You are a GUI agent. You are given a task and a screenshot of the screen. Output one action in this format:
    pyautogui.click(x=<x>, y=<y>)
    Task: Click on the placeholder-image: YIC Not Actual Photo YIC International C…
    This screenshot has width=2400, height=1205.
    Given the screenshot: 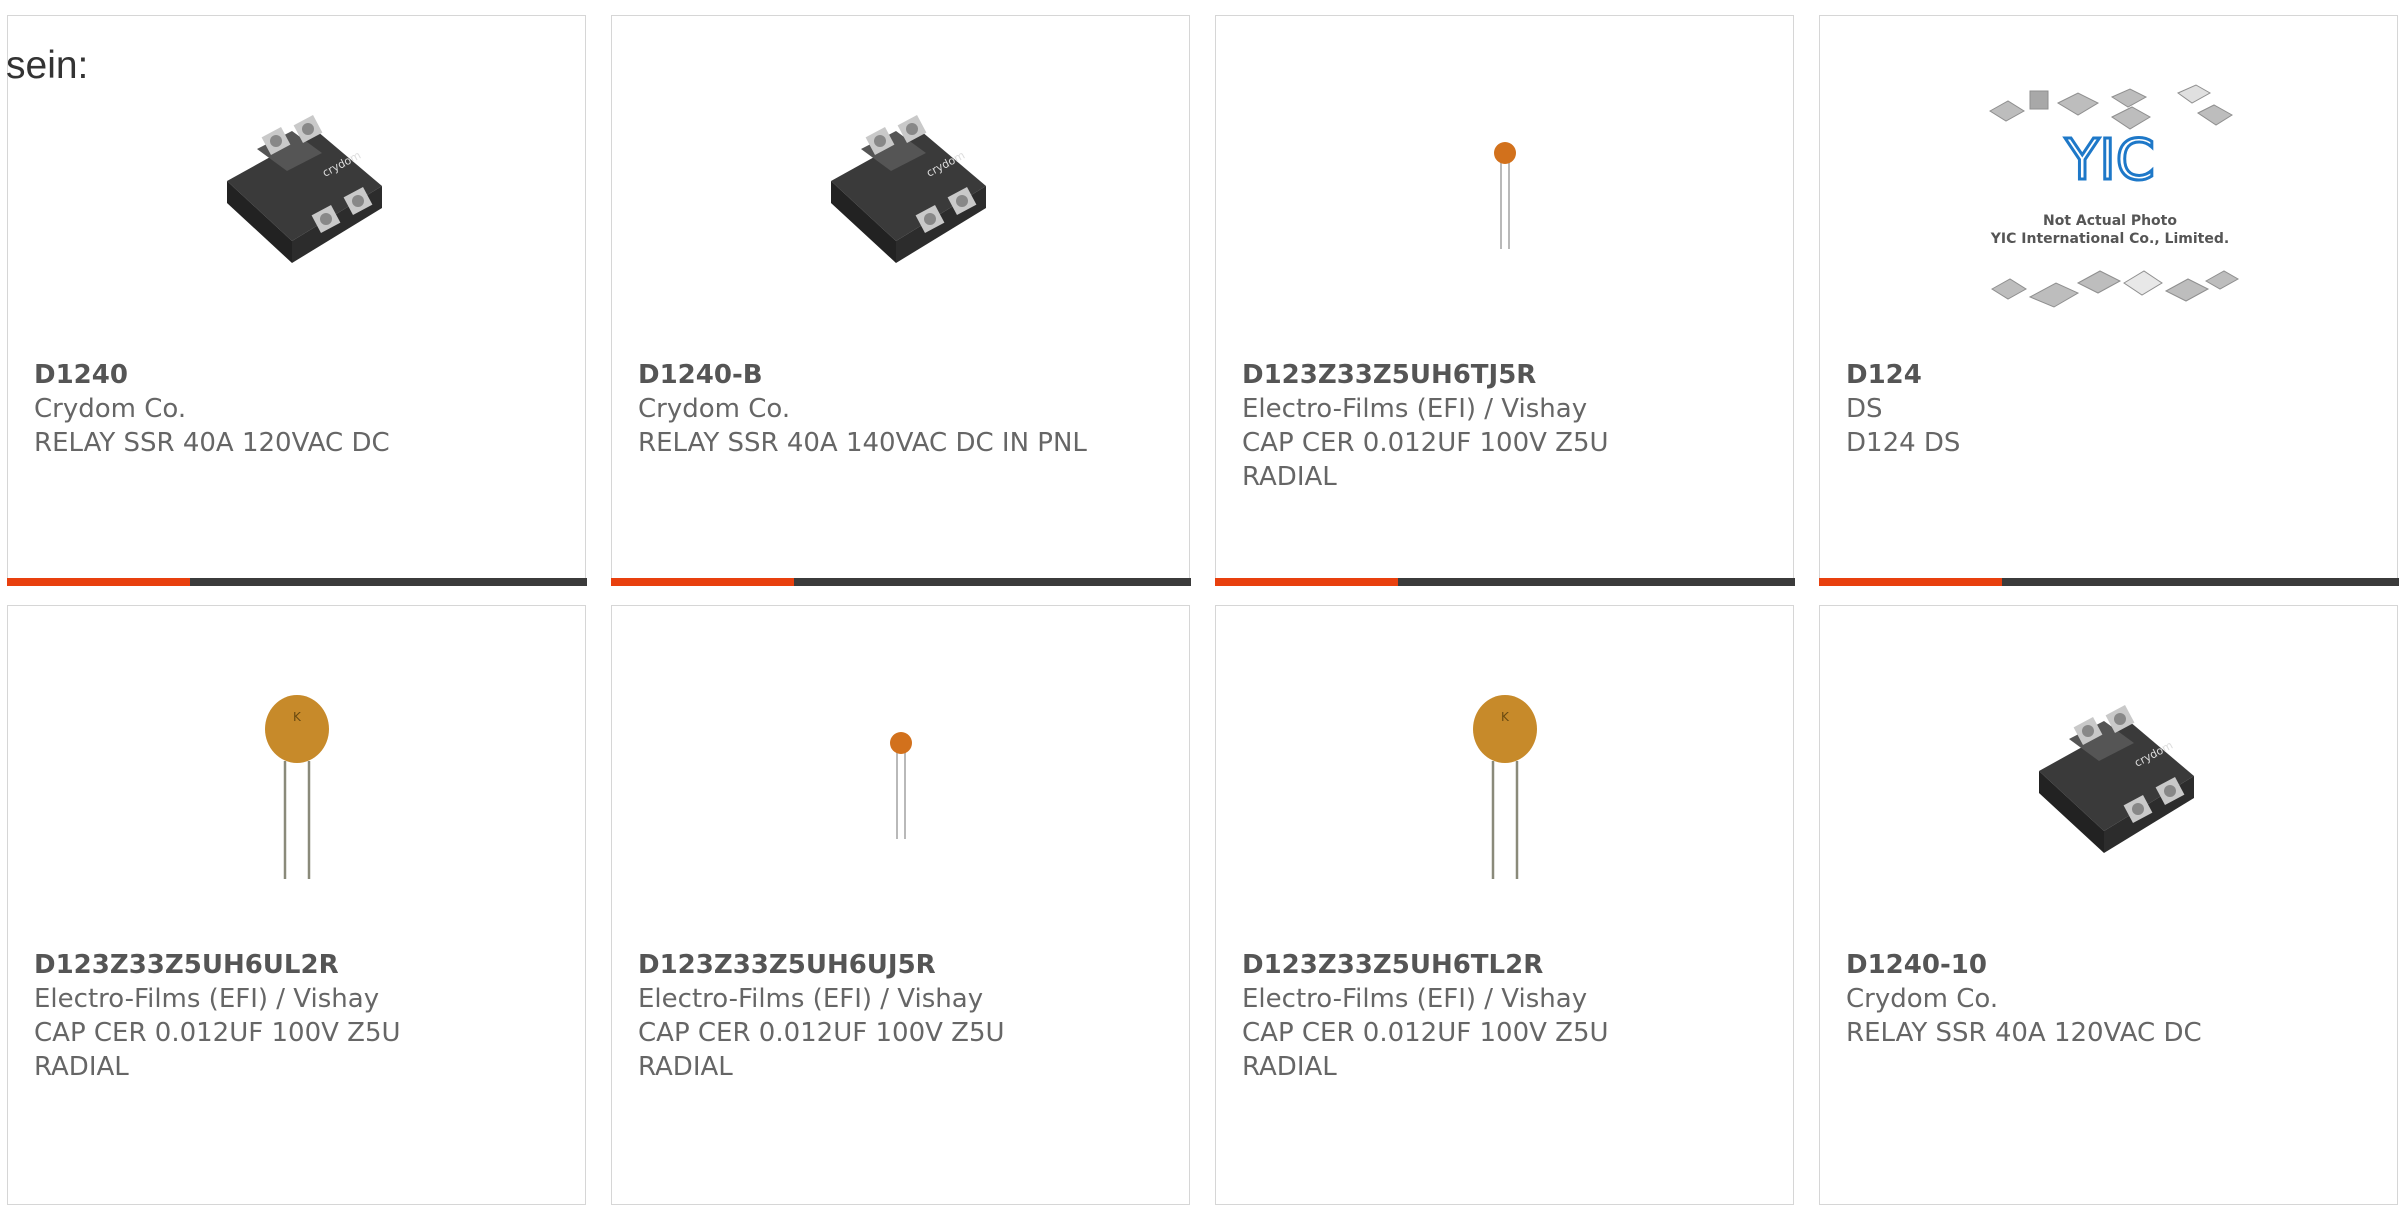 What is the action you would take?
    pyautogui.click(x=2110, y=191)
    